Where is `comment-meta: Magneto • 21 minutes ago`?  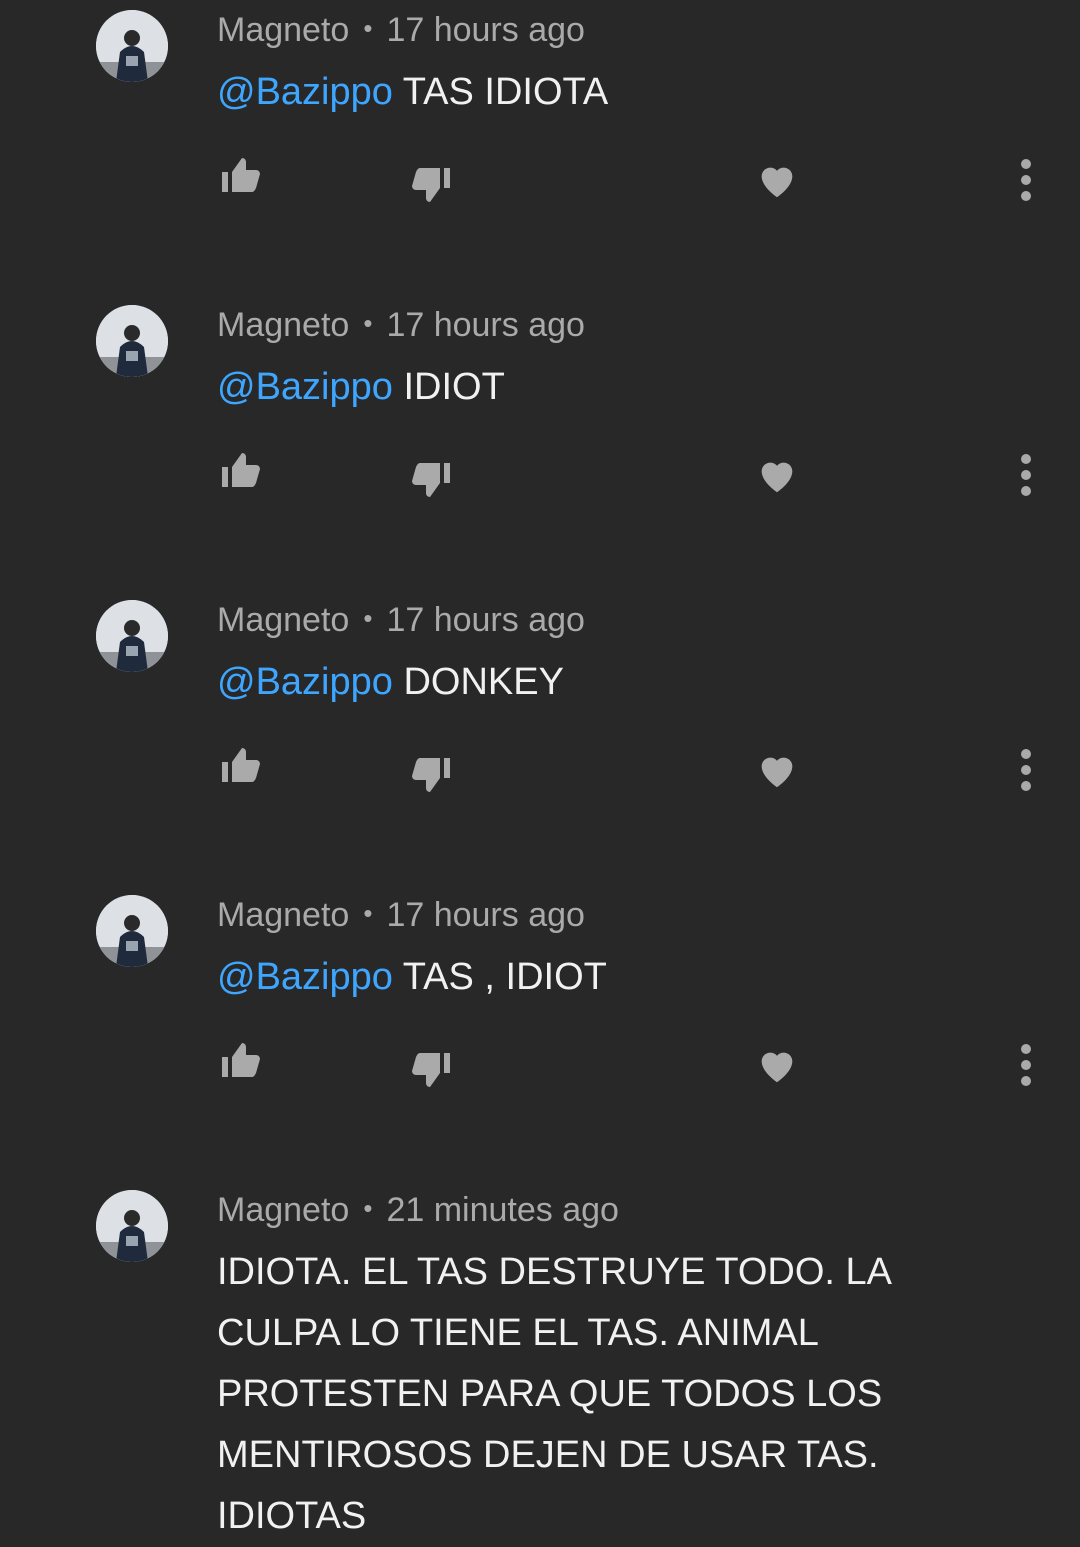
comment-meta: Magneto • 21 minutes ago is located at coordinates (418, 1211).